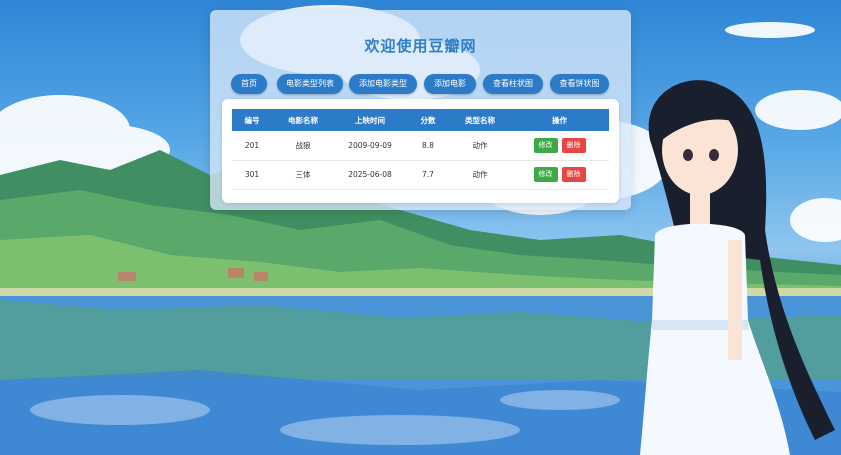 This screenshot has width=841, height=455. I want to click on page-title: 欢迎使用豆瓣网, so click(420, 46).